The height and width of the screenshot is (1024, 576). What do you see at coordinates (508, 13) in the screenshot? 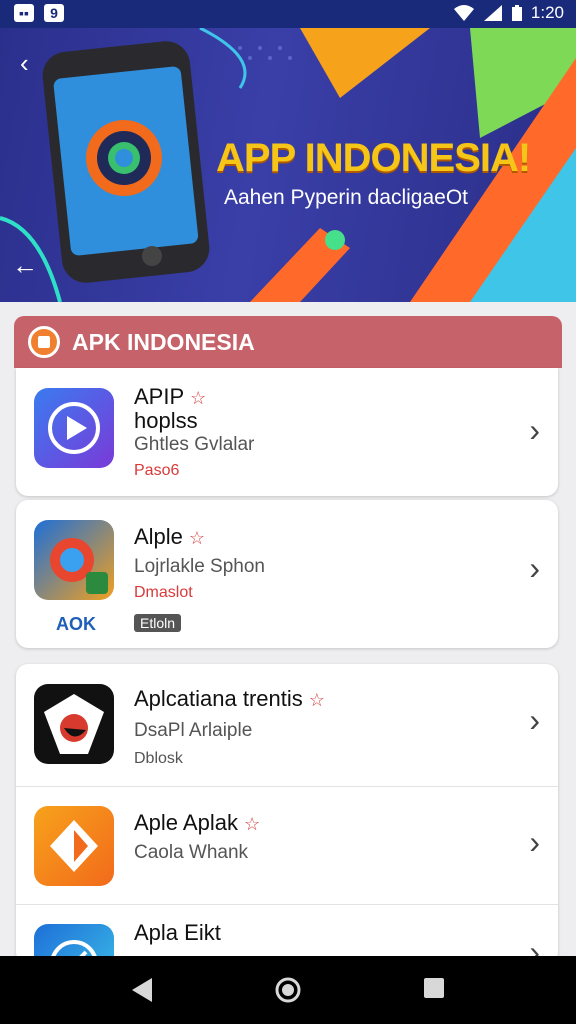
I see `status-right-icons: 1:20` at bounding box center [508, 13].